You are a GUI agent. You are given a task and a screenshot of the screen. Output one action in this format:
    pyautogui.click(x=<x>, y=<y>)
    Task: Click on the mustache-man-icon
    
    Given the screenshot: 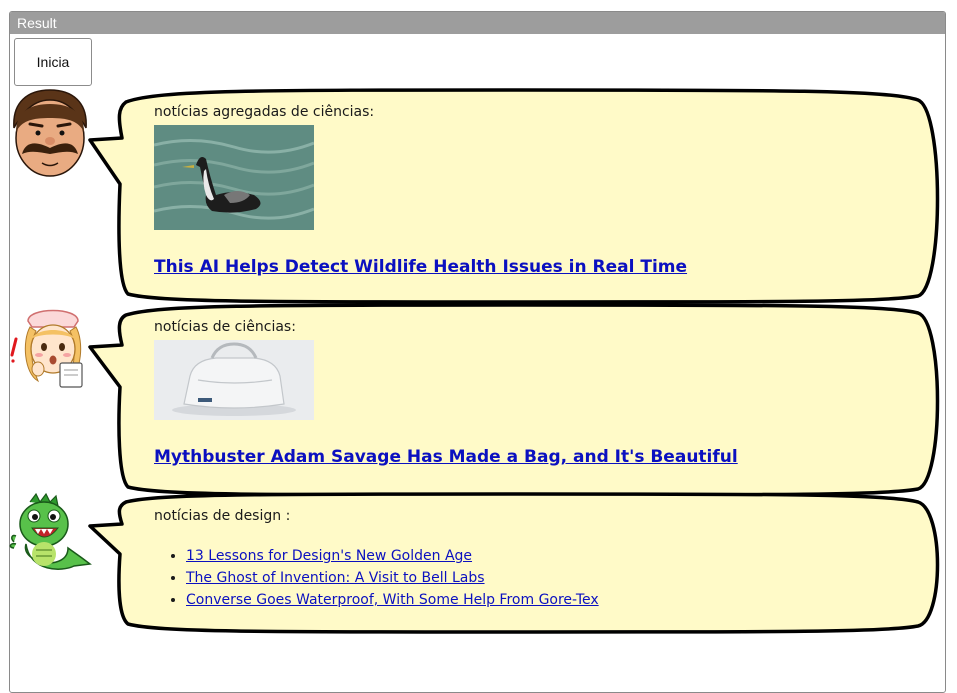 What is the action you would take?
    pyautogui.click(x=50, y=133)
    